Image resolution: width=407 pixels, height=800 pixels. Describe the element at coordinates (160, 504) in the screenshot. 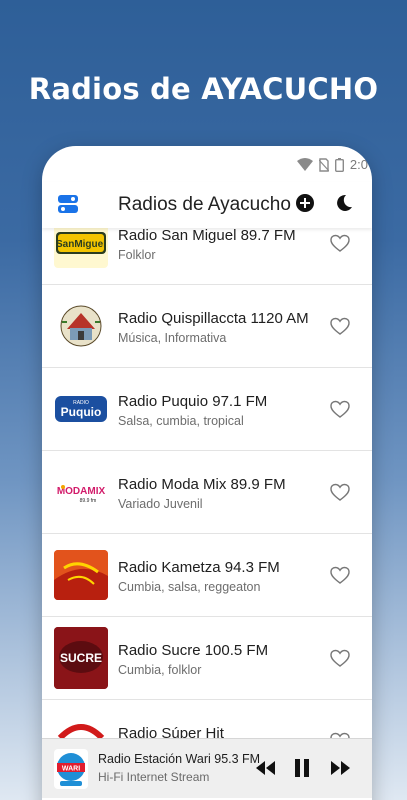

I see `station-genre: Variado Juvenil` at that location.